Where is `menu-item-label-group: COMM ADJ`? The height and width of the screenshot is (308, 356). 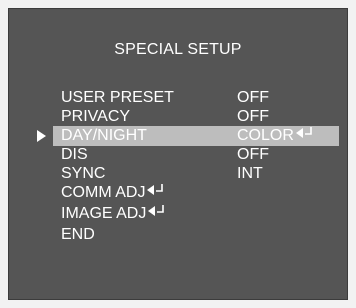 menu-item-label-group: COMM ADJ is located at coordinates (113, 192).